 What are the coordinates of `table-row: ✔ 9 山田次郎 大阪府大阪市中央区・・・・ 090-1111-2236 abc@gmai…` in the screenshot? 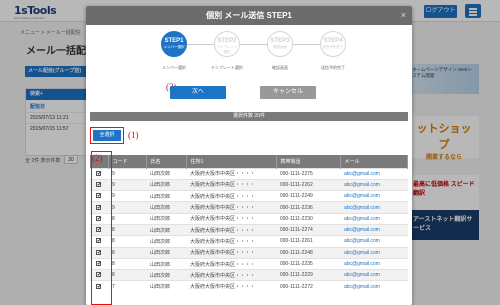 It's located at (249, 207).